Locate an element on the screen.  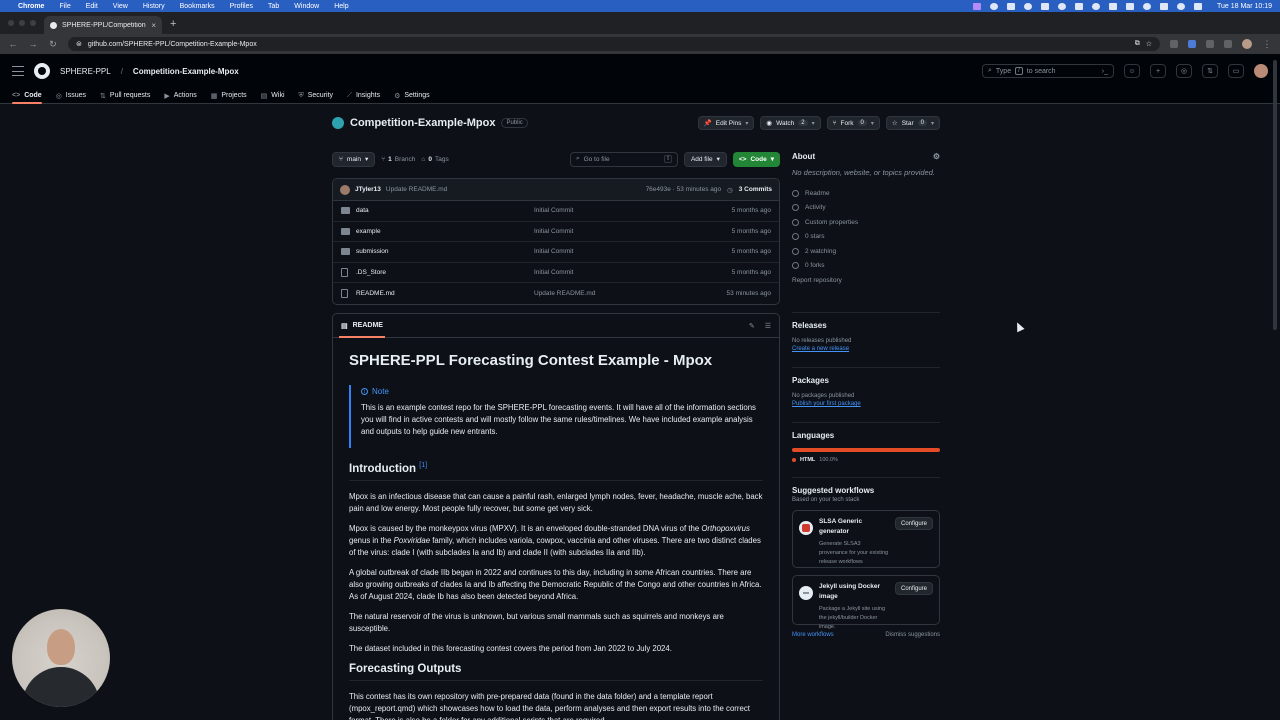
commits-link: 3 Commits is located at coordinates (755, 189).